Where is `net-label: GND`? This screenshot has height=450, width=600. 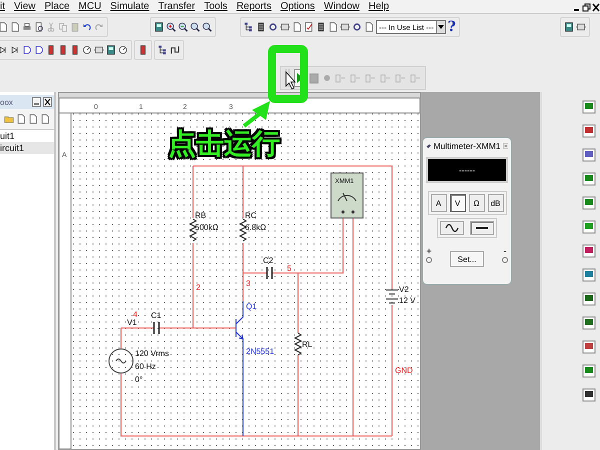
net-label: GND is located at coordinates (404, 370).